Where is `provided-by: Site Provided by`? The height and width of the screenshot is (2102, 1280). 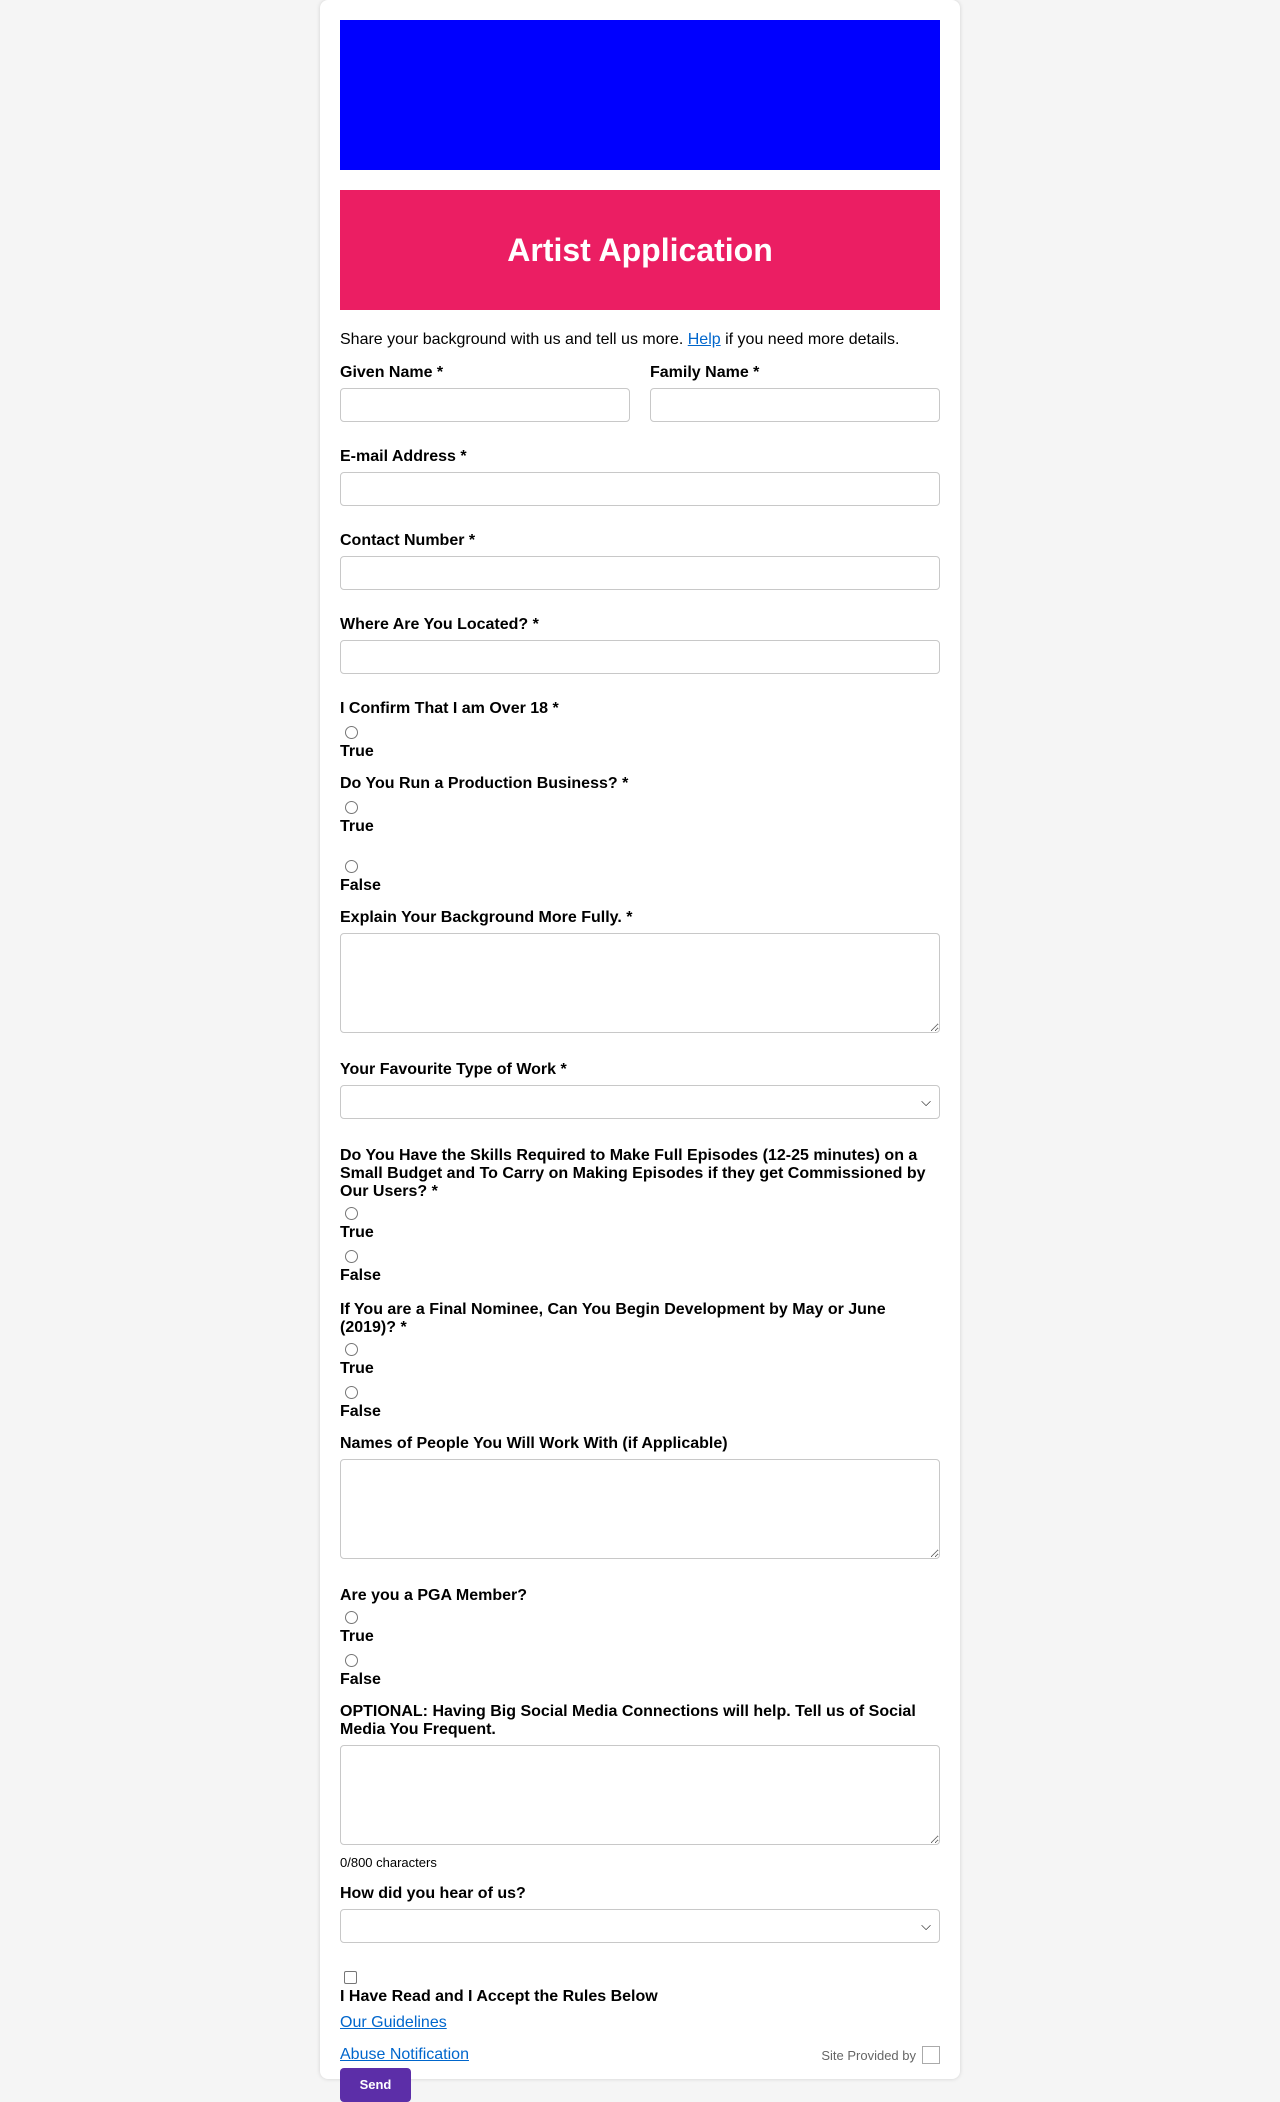
provided-by: Site Provided by is located at coordinates (880, 2055).